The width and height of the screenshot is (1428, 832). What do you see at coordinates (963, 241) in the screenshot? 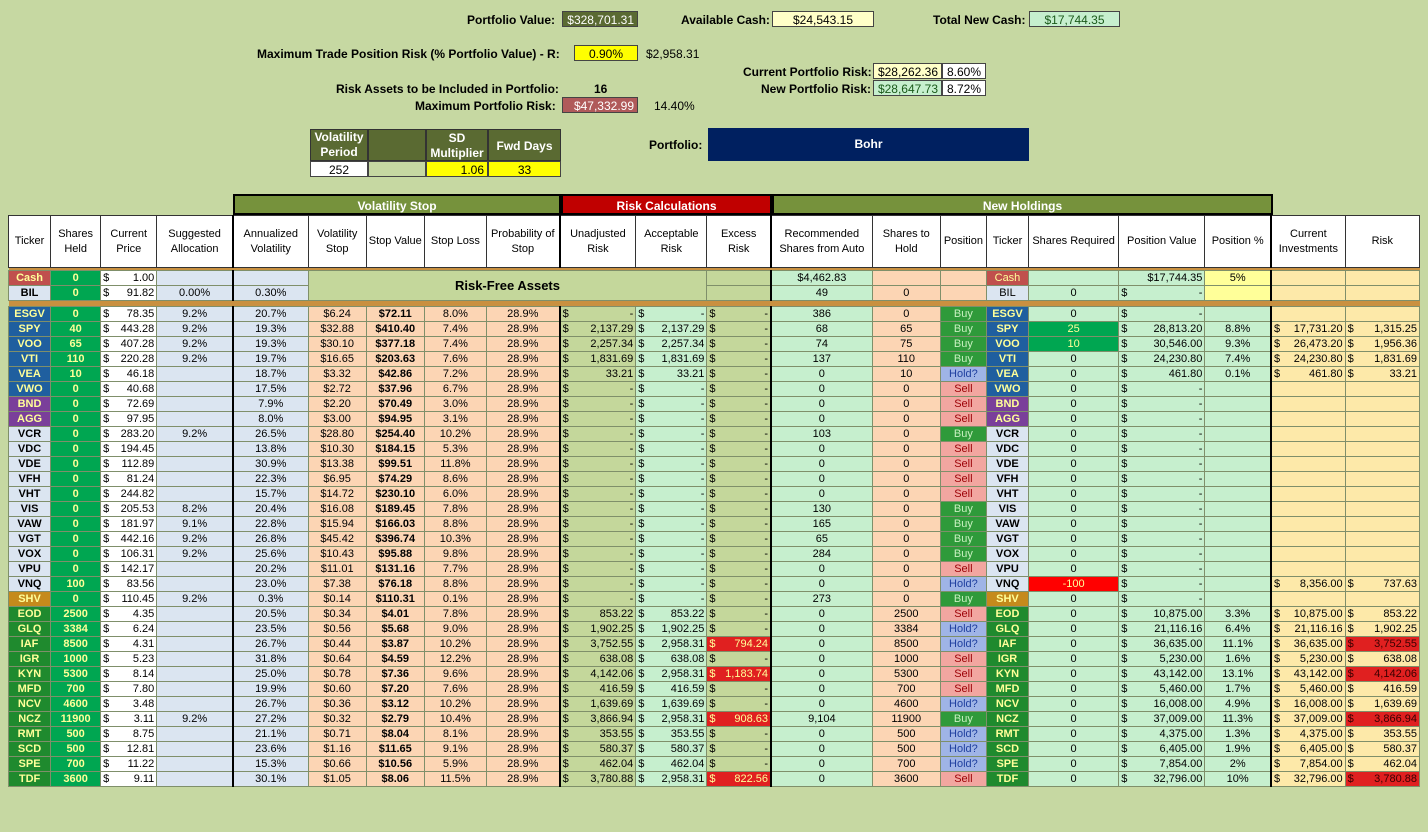
I see `column-header: Position` at bounding box center [963, 241].